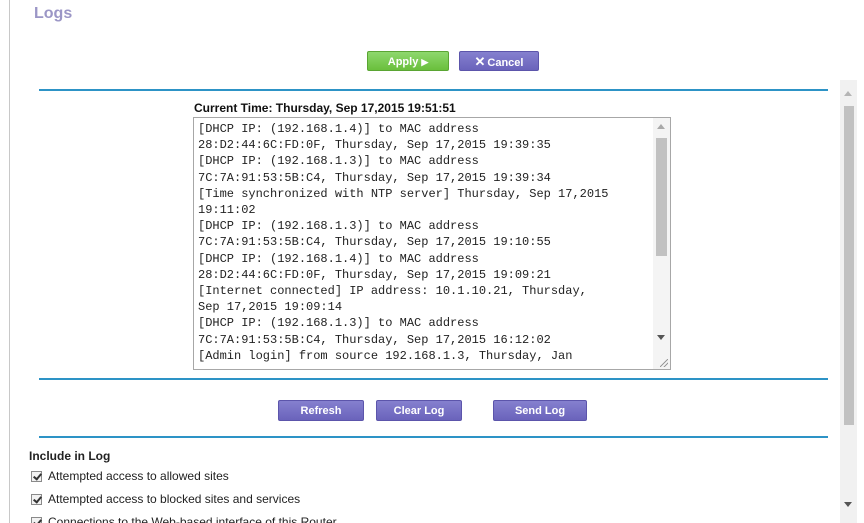 This screenshot has width=864, height=523. Describe the element at coordinates (70, 456) in the screenshot. I see `include-in-log-title: Include in Log` at that location.